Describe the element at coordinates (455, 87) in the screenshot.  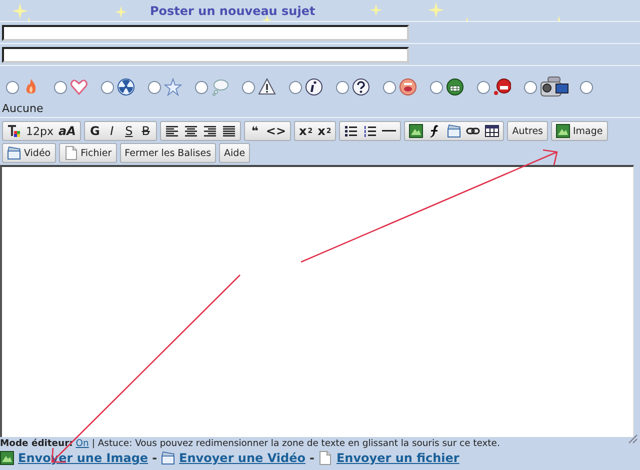
I see `grin-face-icon` at that location.